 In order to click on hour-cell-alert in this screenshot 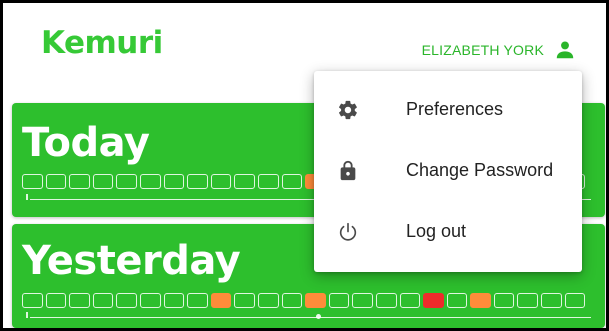, I will do `click(433, 300)`.